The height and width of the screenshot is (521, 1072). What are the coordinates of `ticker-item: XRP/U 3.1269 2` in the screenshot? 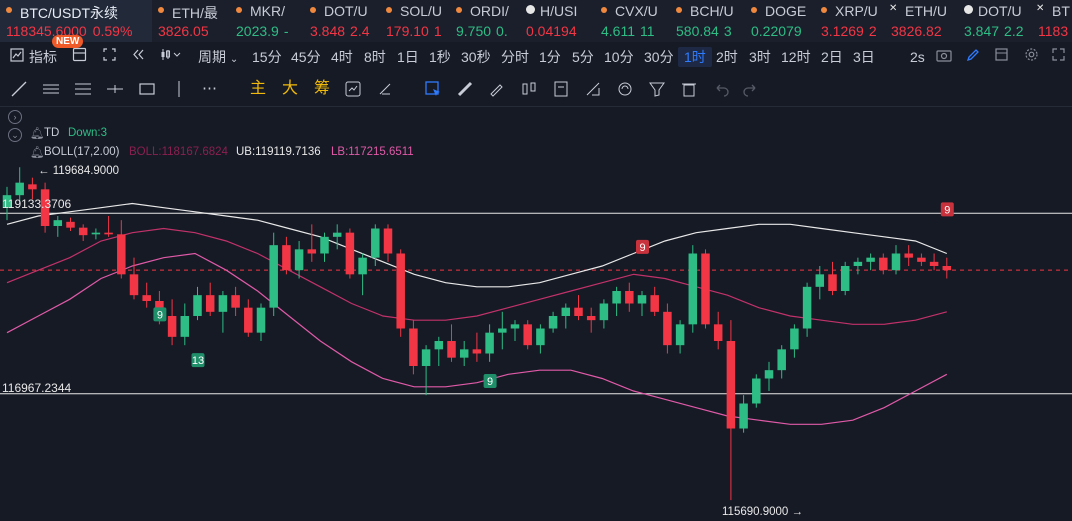 It's located at (850, 21).